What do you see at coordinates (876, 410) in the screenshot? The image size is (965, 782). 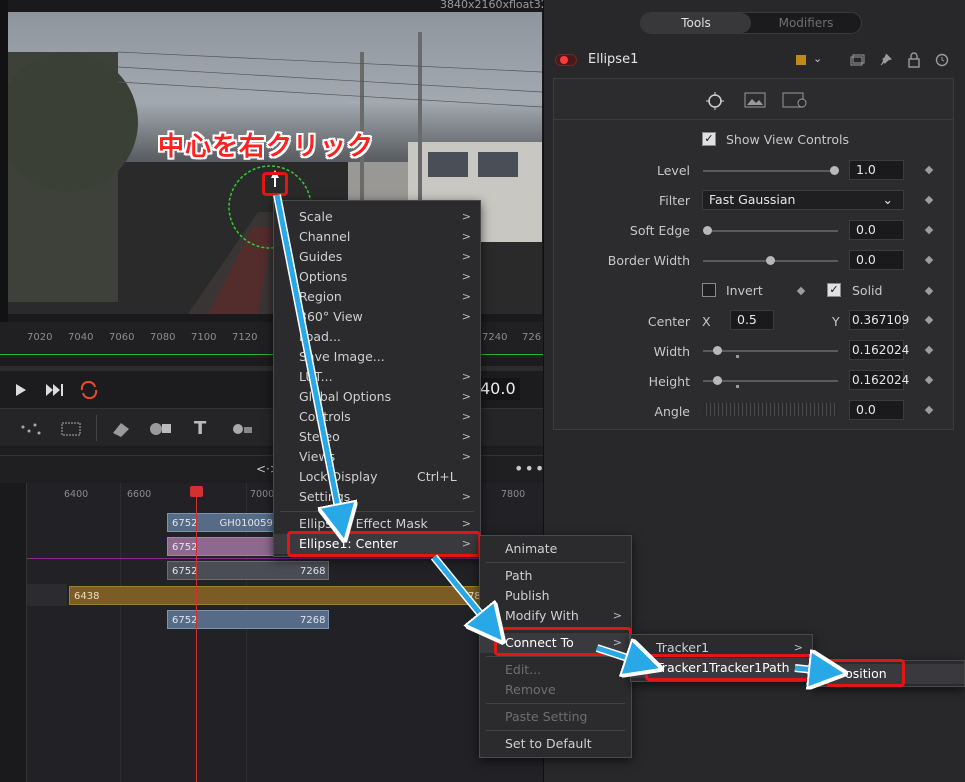 I see `angle-field: 0.0` at bounding box center [876, 410].